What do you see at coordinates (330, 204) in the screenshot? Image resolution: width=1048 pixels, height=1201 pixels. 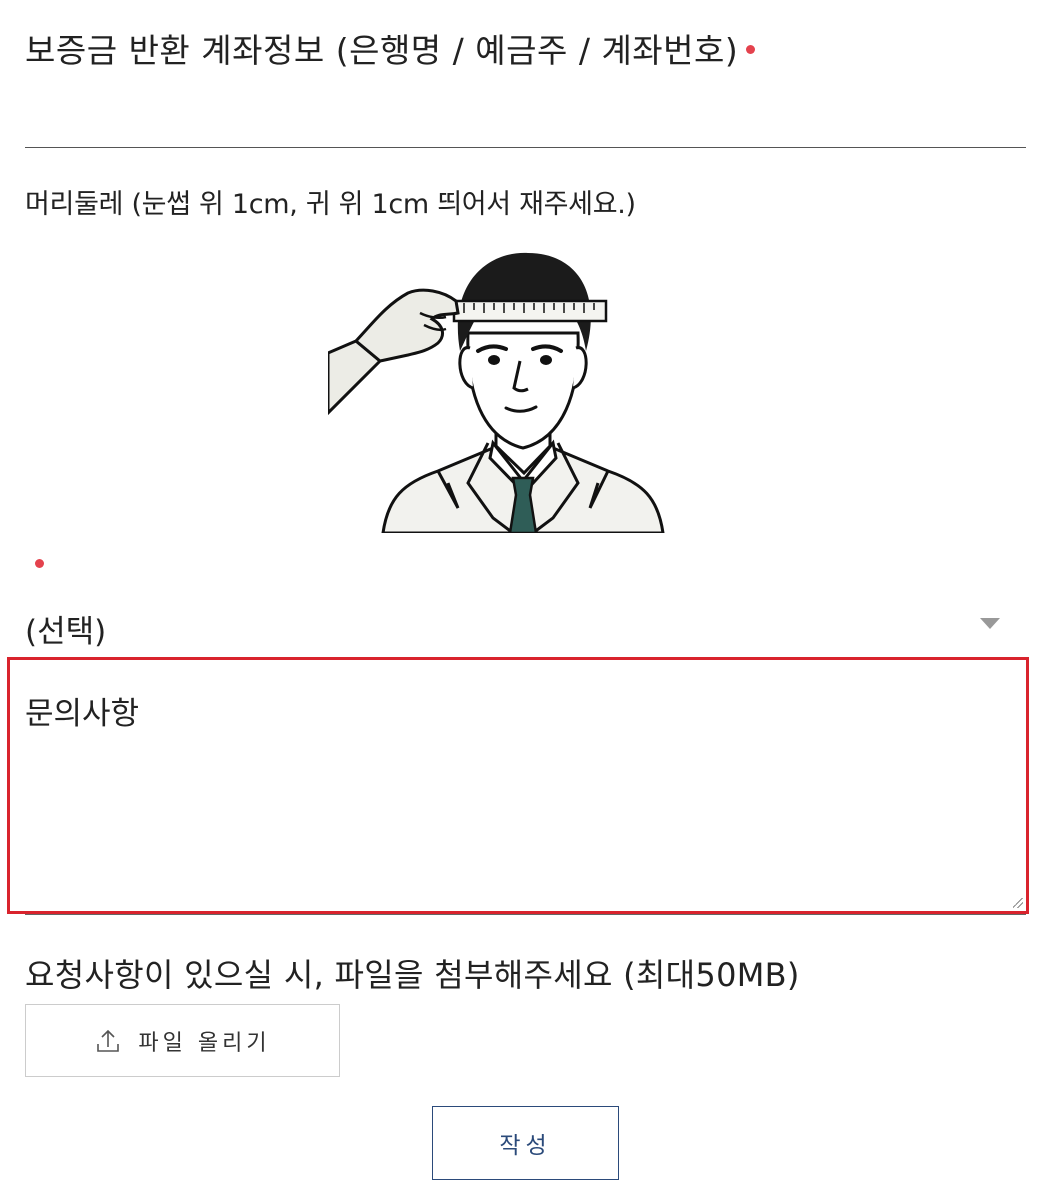 I see `head-circumference-label: 머리둘레 (눈썹 위 1cm, 귀 위 1cm 띄어서 재주세요.)` at bounding box center [330, 204].